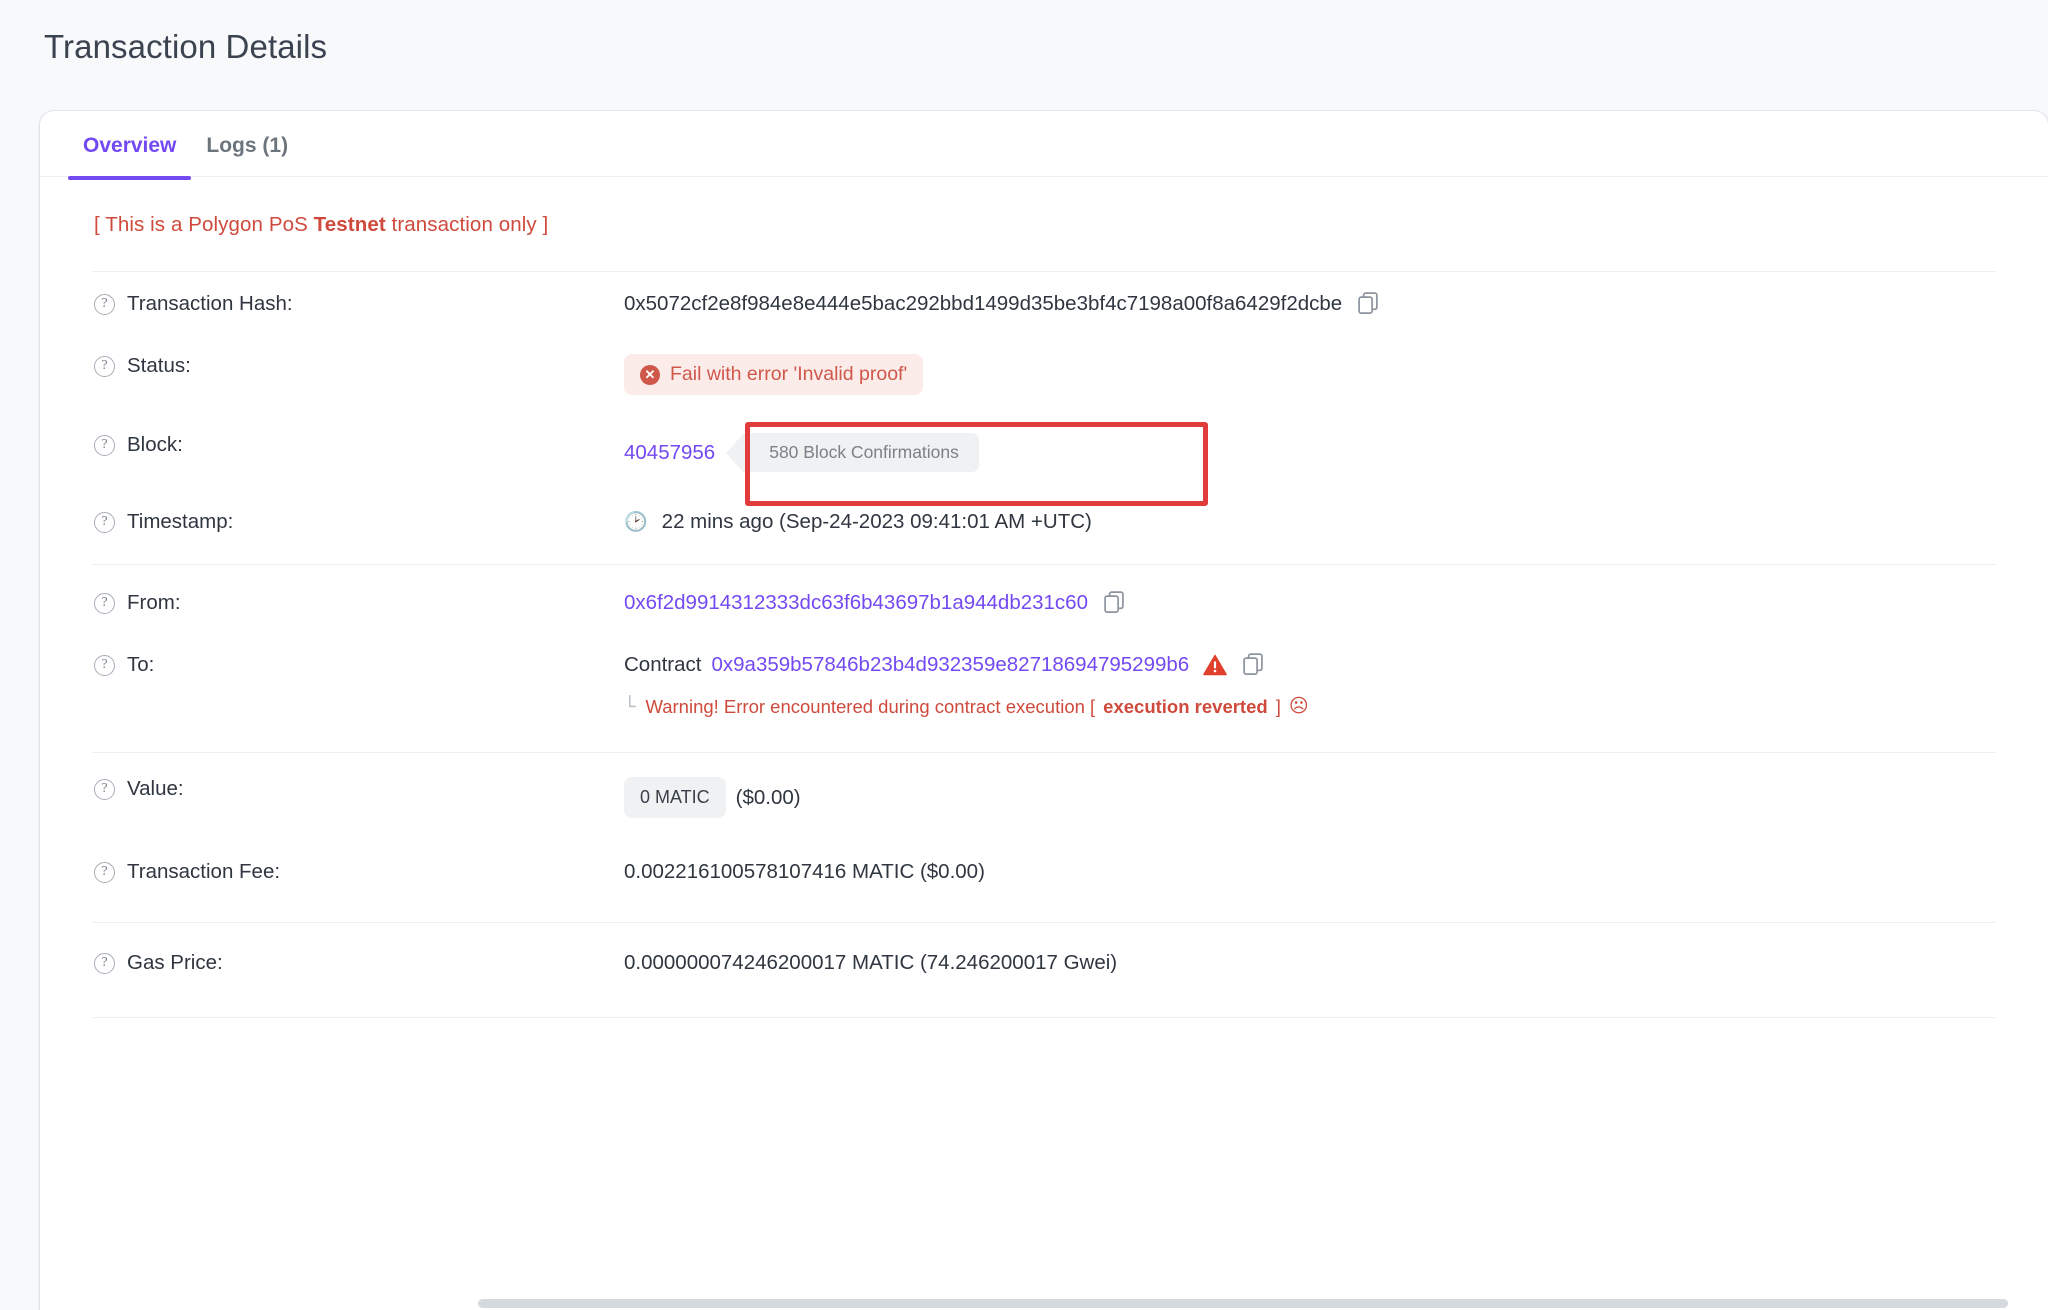 This screenshot has width=2048, height=1310. I want to click on to-label: To:, so click(141, 664).